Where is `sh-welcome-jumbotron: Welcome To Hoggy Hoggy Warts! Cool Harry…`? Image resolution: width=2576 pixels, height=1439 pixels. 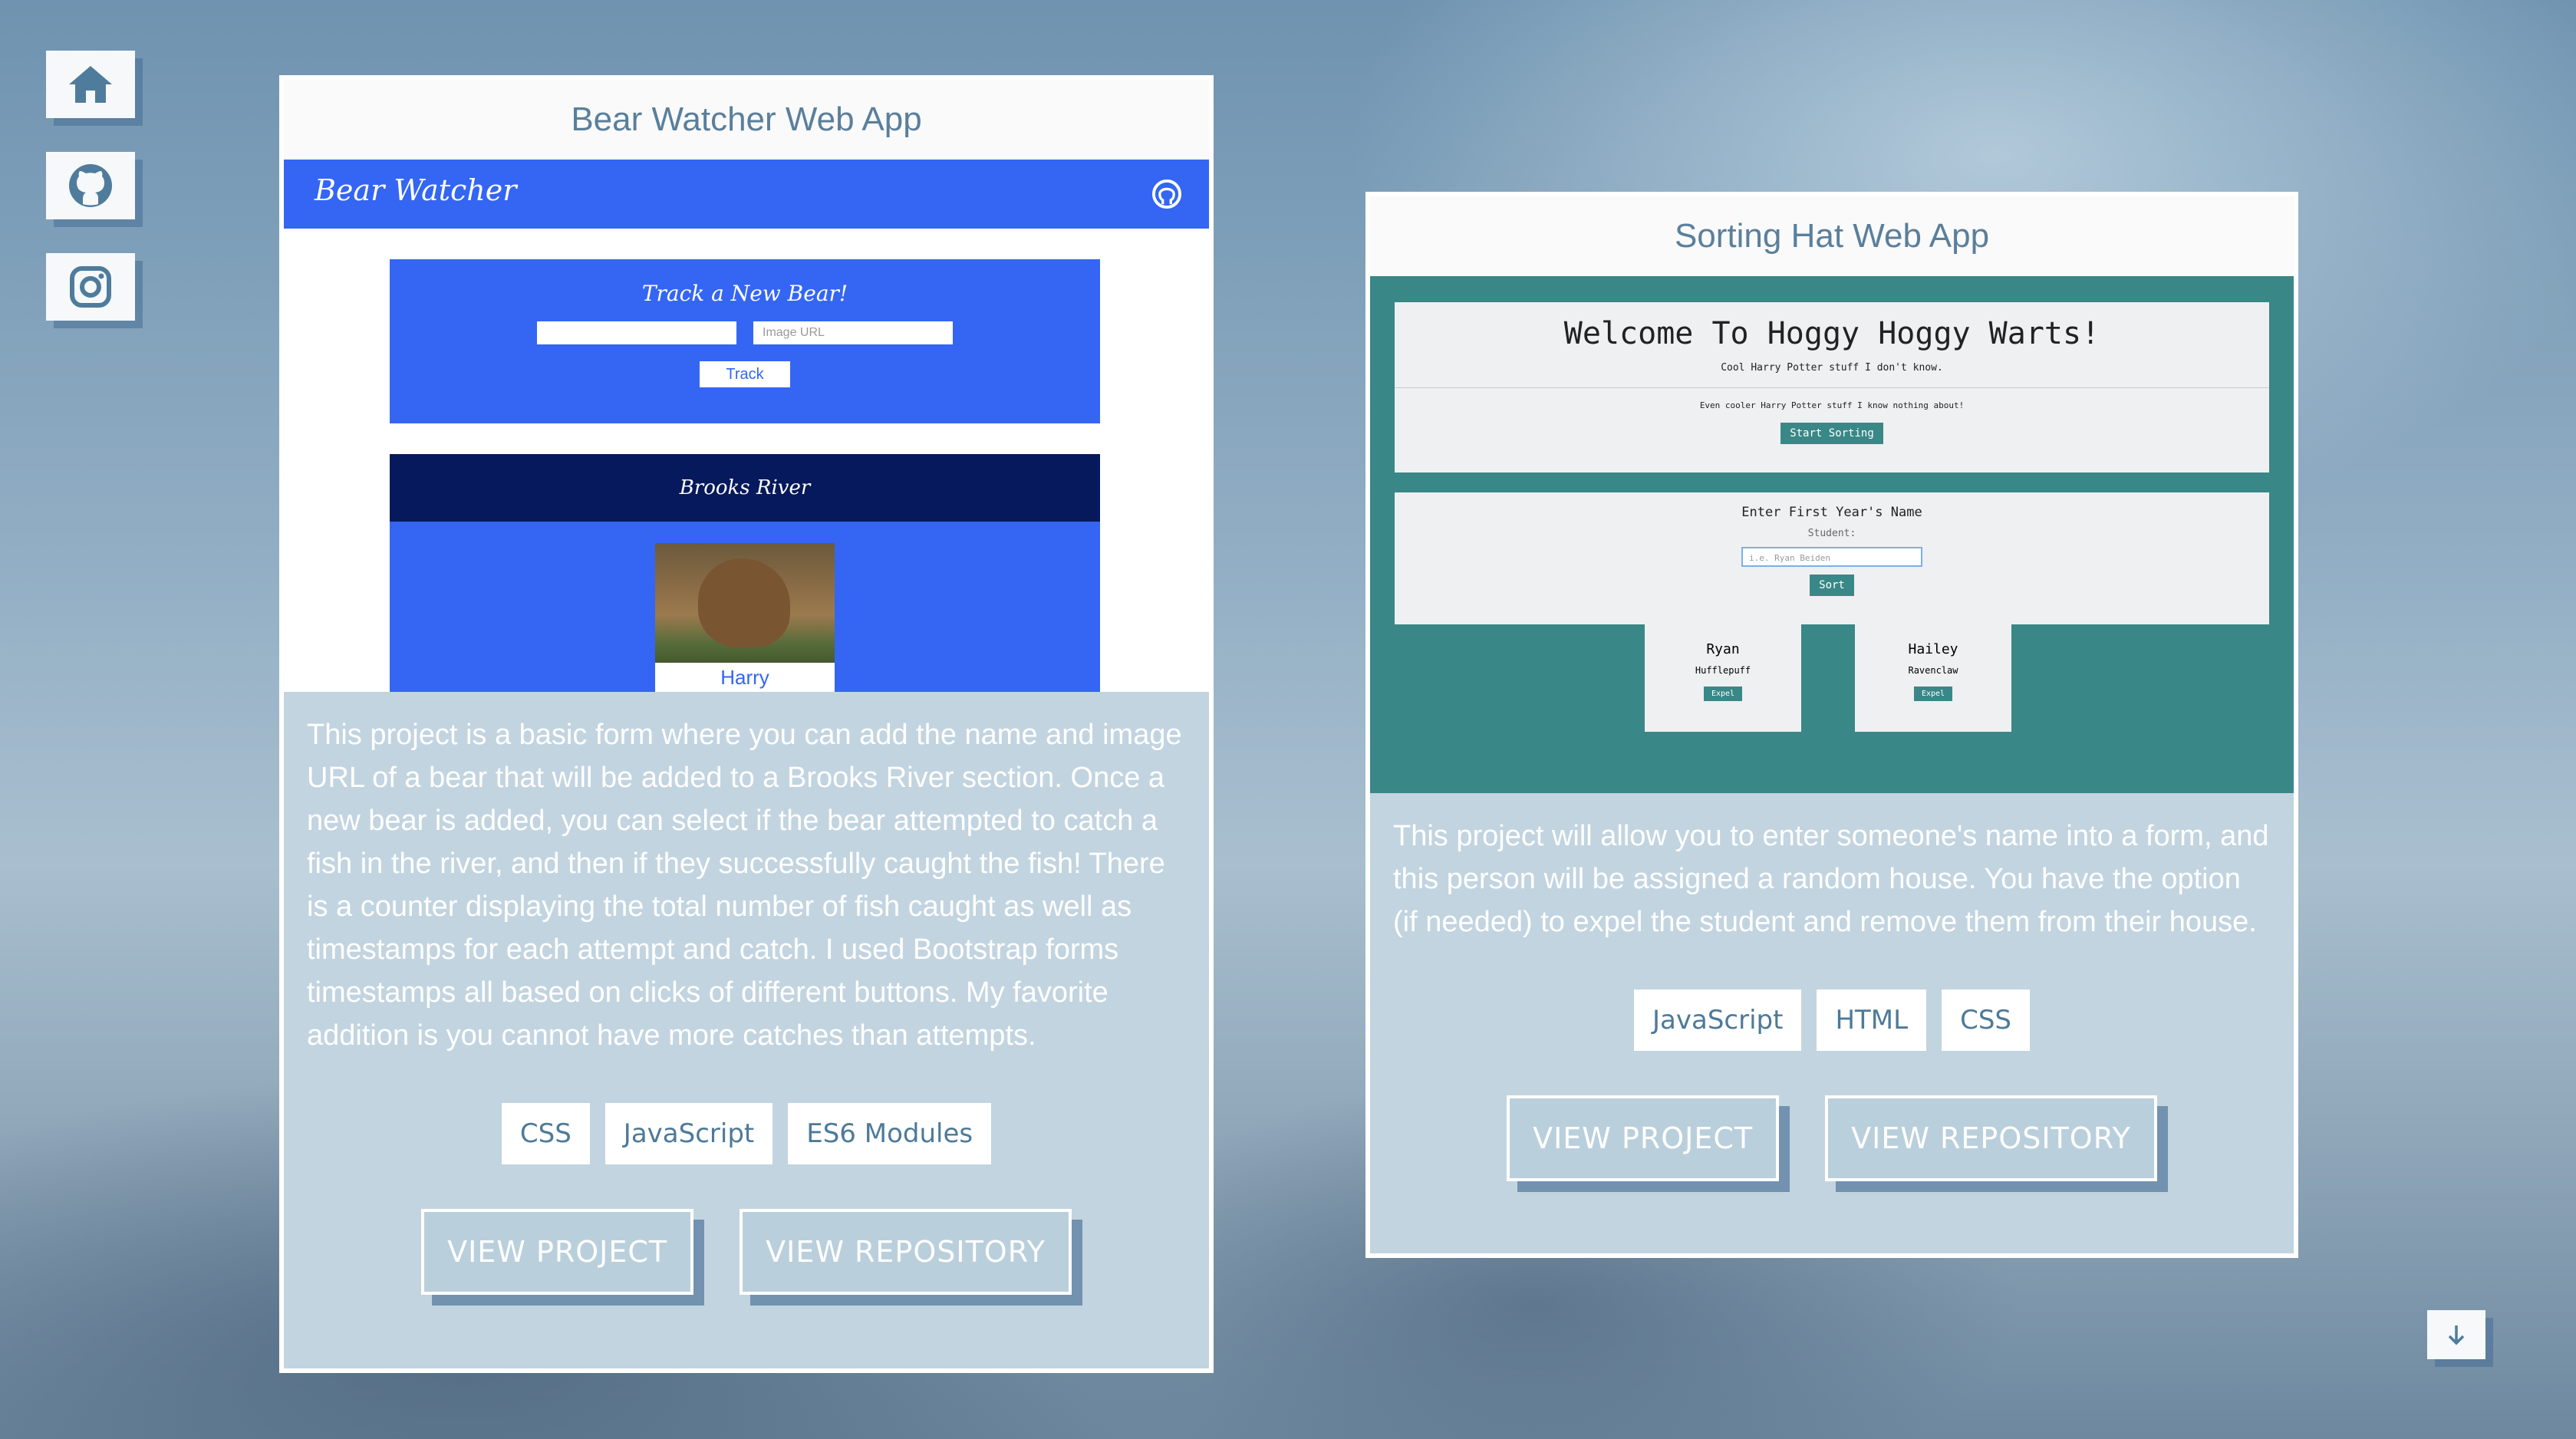 sh-welcome-jumbotron: Welcome To Hoggy Hoggy Warts! Cool Harry… is located at coordinates (1832, 387).